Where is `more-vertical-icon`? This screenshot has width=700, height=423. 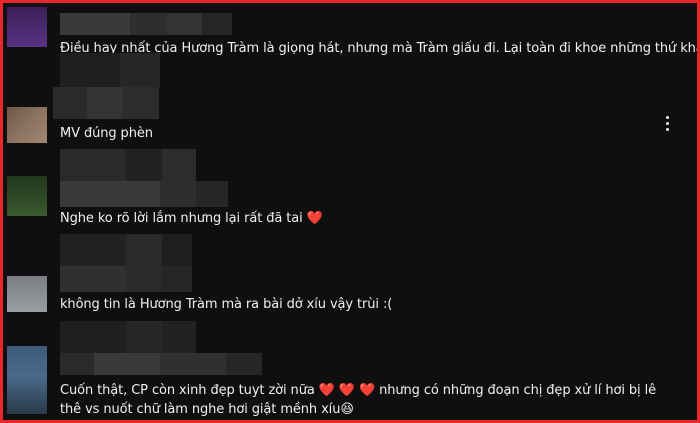
more-vertical-icon is located at coordinates (667, 117).